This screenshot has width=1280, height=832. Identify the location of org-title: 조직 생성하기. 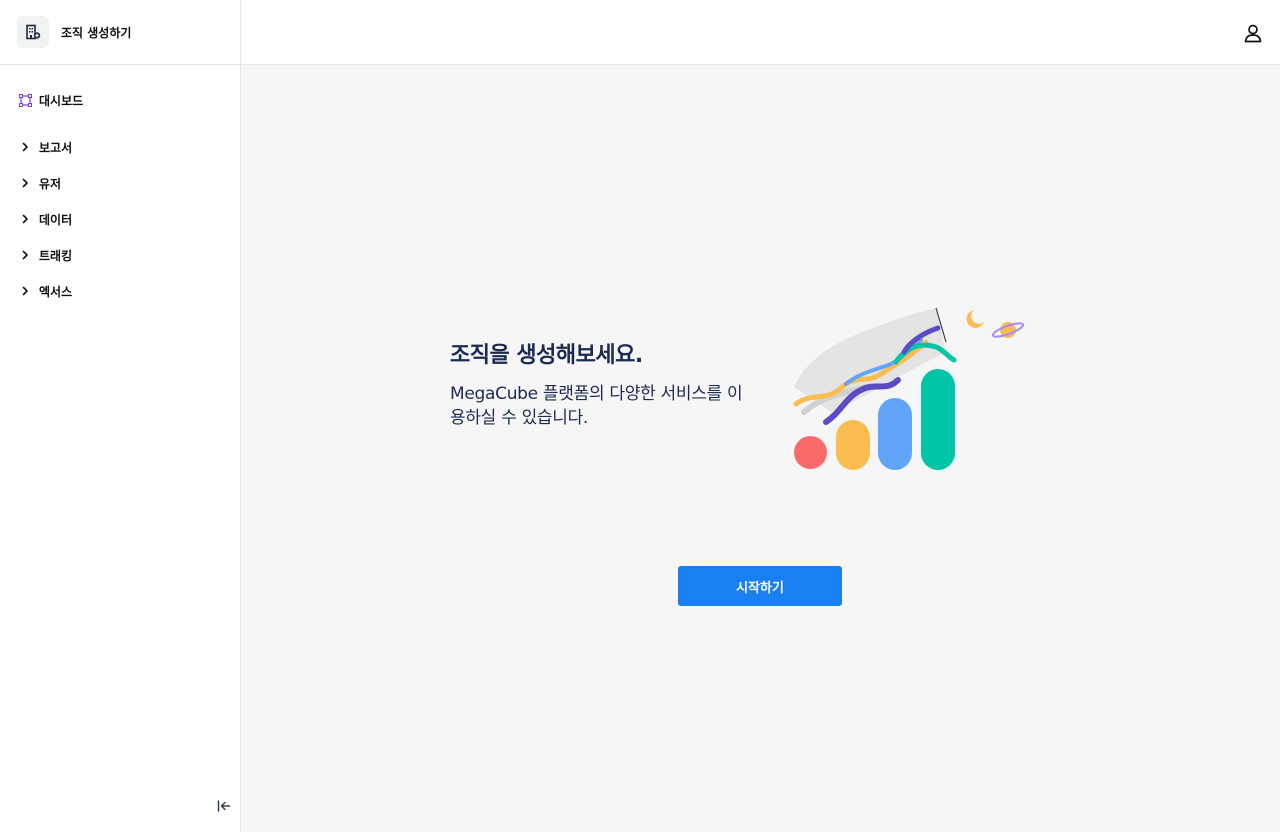
(96, 32).